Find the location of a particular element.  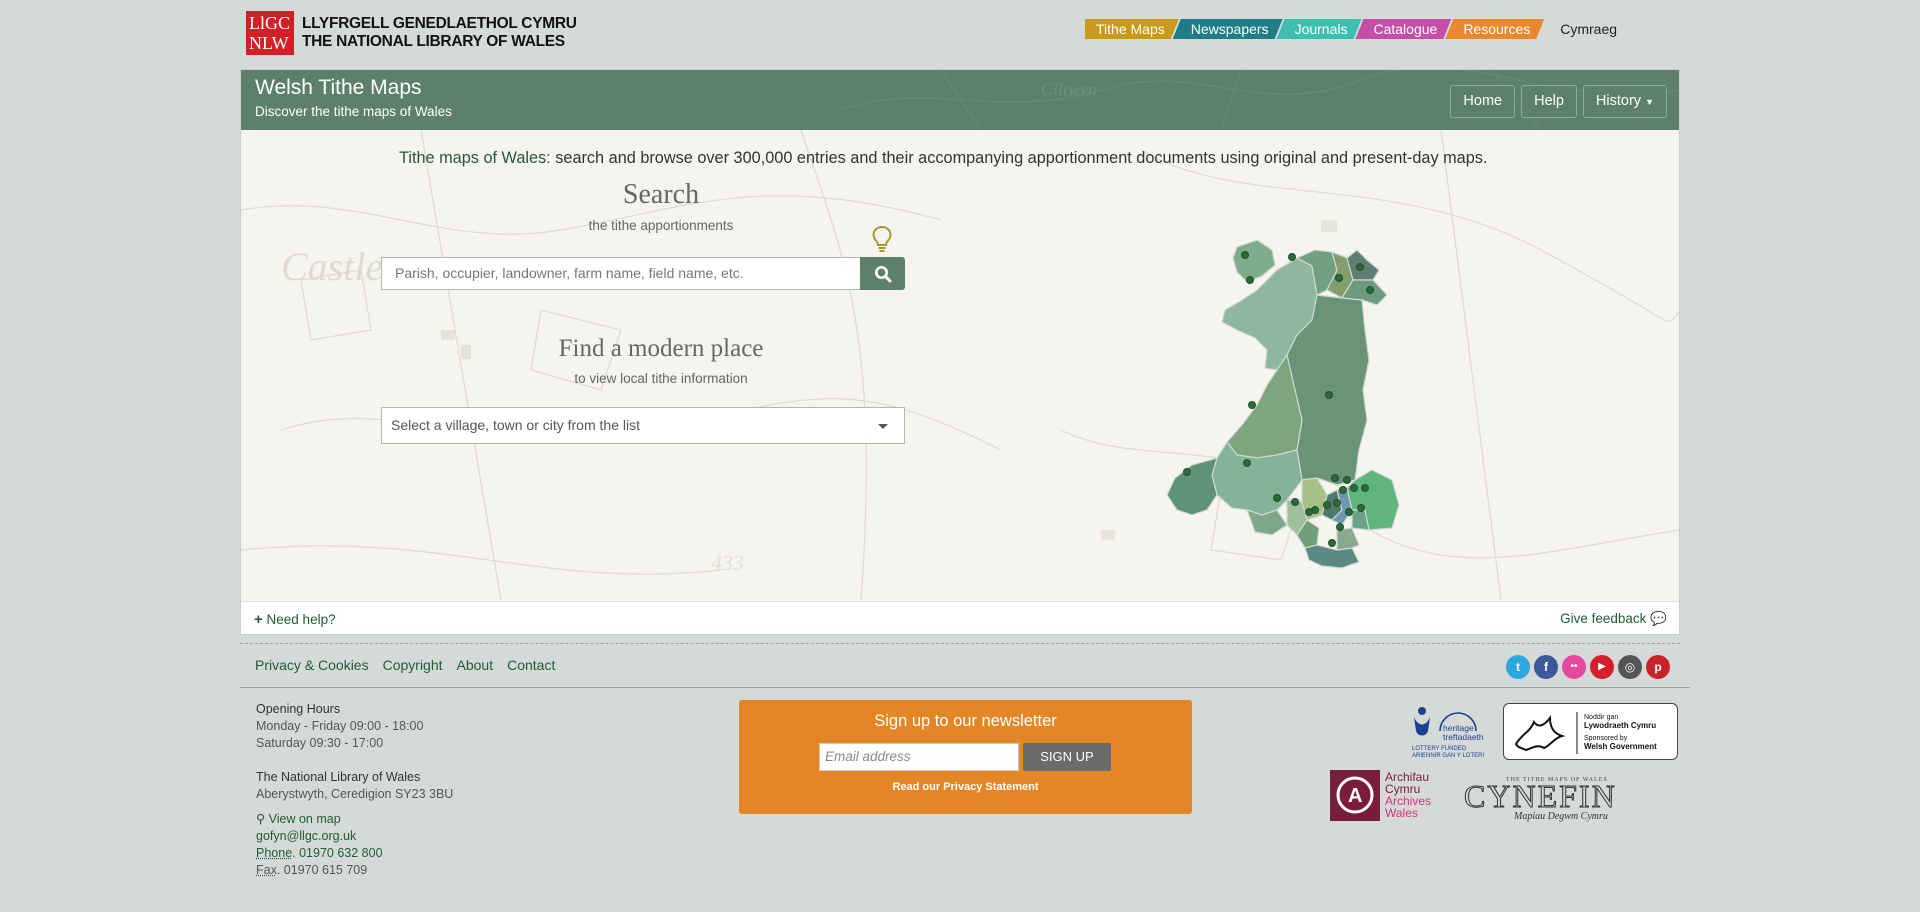

history-dropdown: History ▼ is located at coordinates (1624, 101).